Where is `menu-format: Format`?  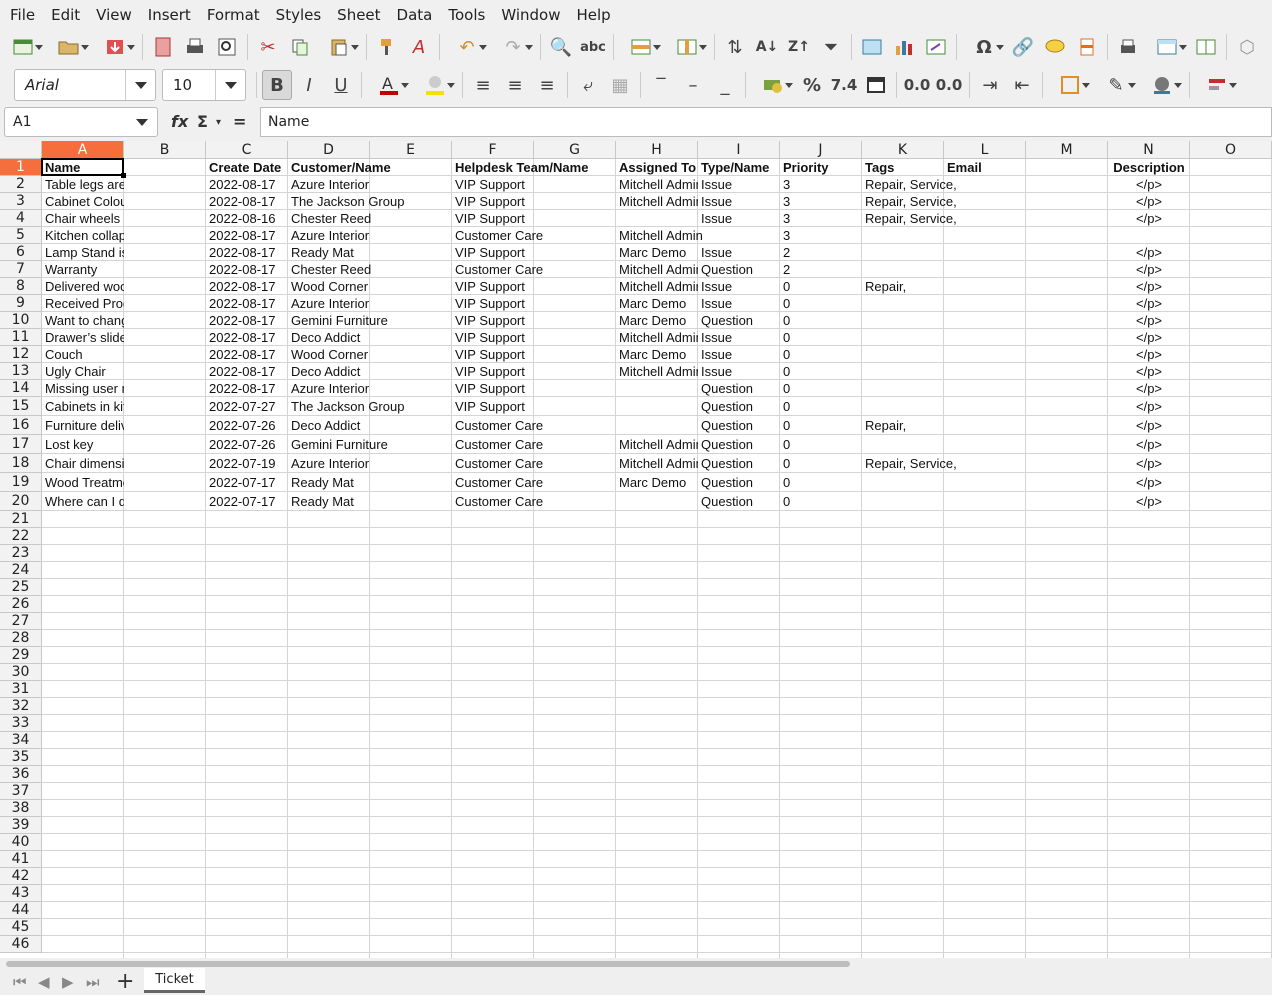
menu-format: Format is located at coordinates (233, 15).